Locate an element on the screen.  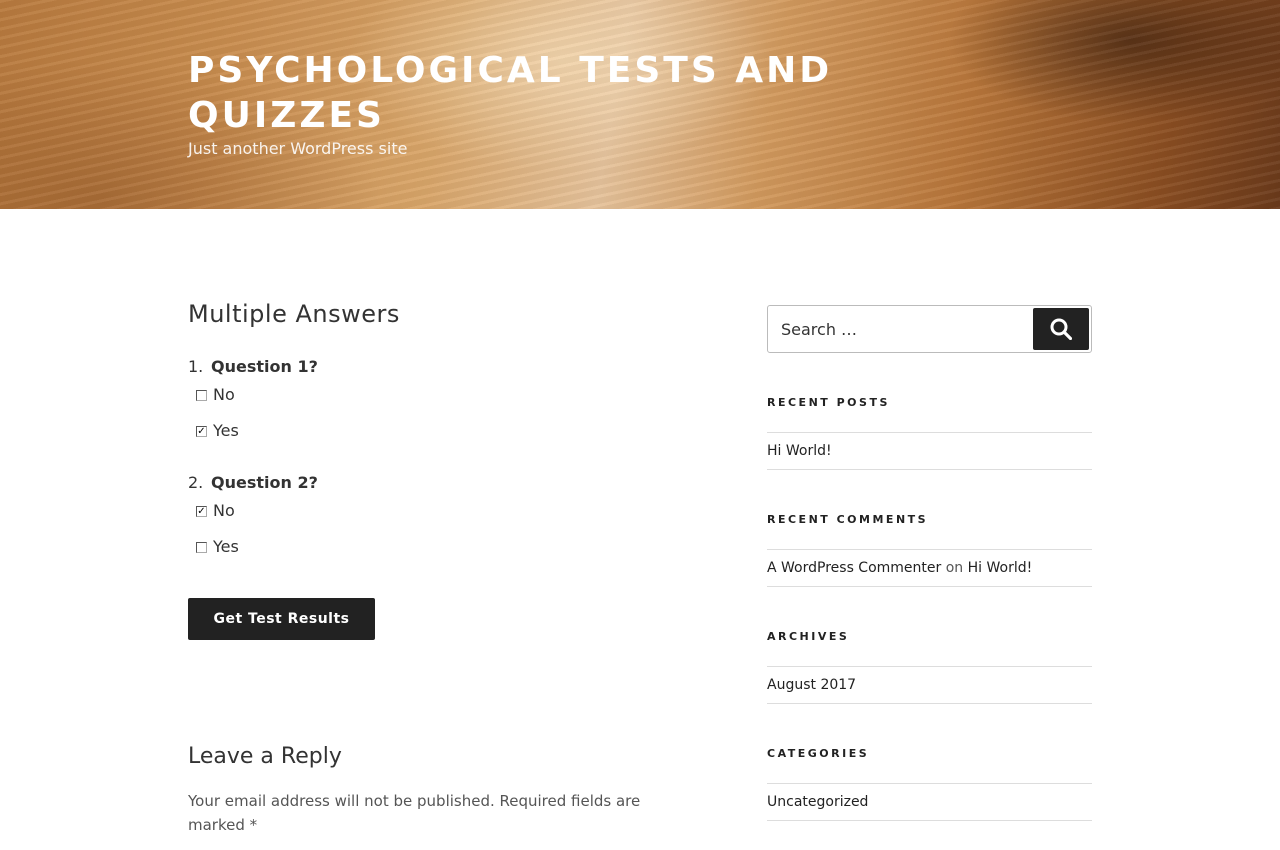
recent-post-link: Hi World! is located at coordinates (799, 451).